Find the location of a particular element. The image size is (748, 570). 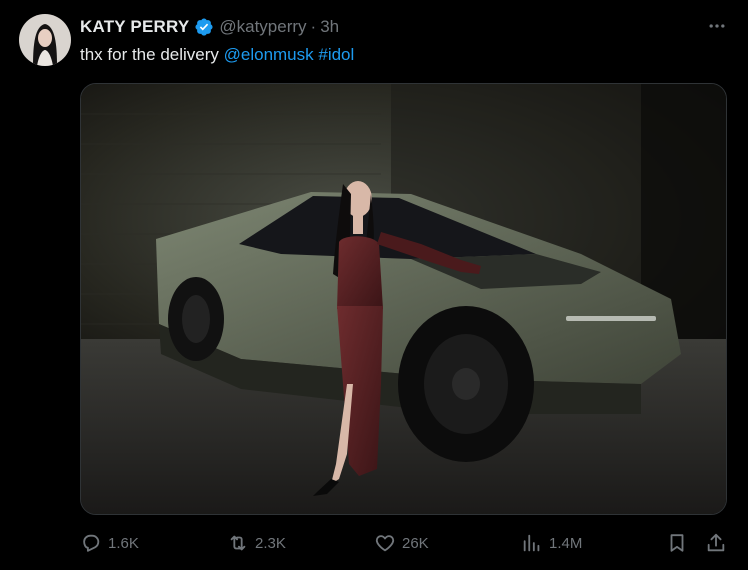

bar-chart-icon is located at coordinates (531, 543).